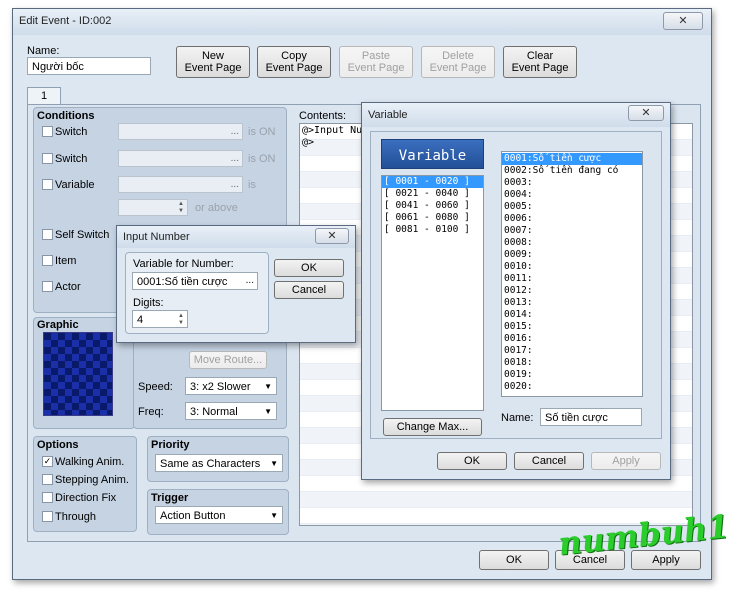 The width and height of the screenshot is (732, 600). What do you see at coordinates (309, 268) in the screenshot?
I see `input-number-ok-button: OK` at bounding box center [309, 268].